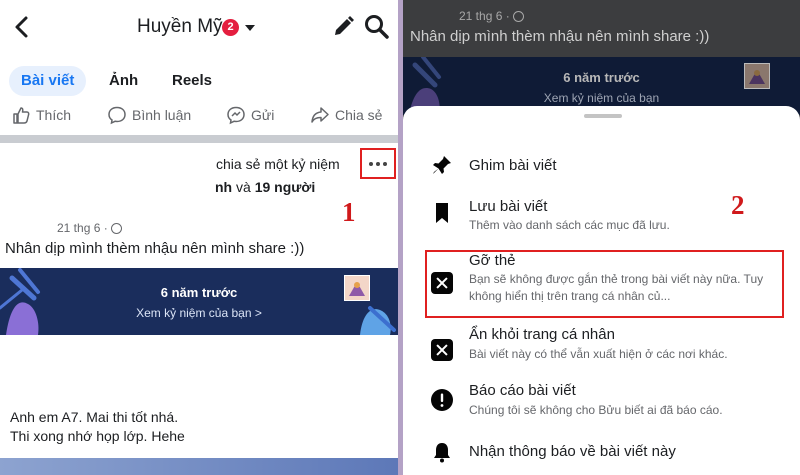 This screenshot has height=475, width=800. Describe the element at coordinates (243, 187) in the screenshot. I see `tagged-conjunction: và` at that location.